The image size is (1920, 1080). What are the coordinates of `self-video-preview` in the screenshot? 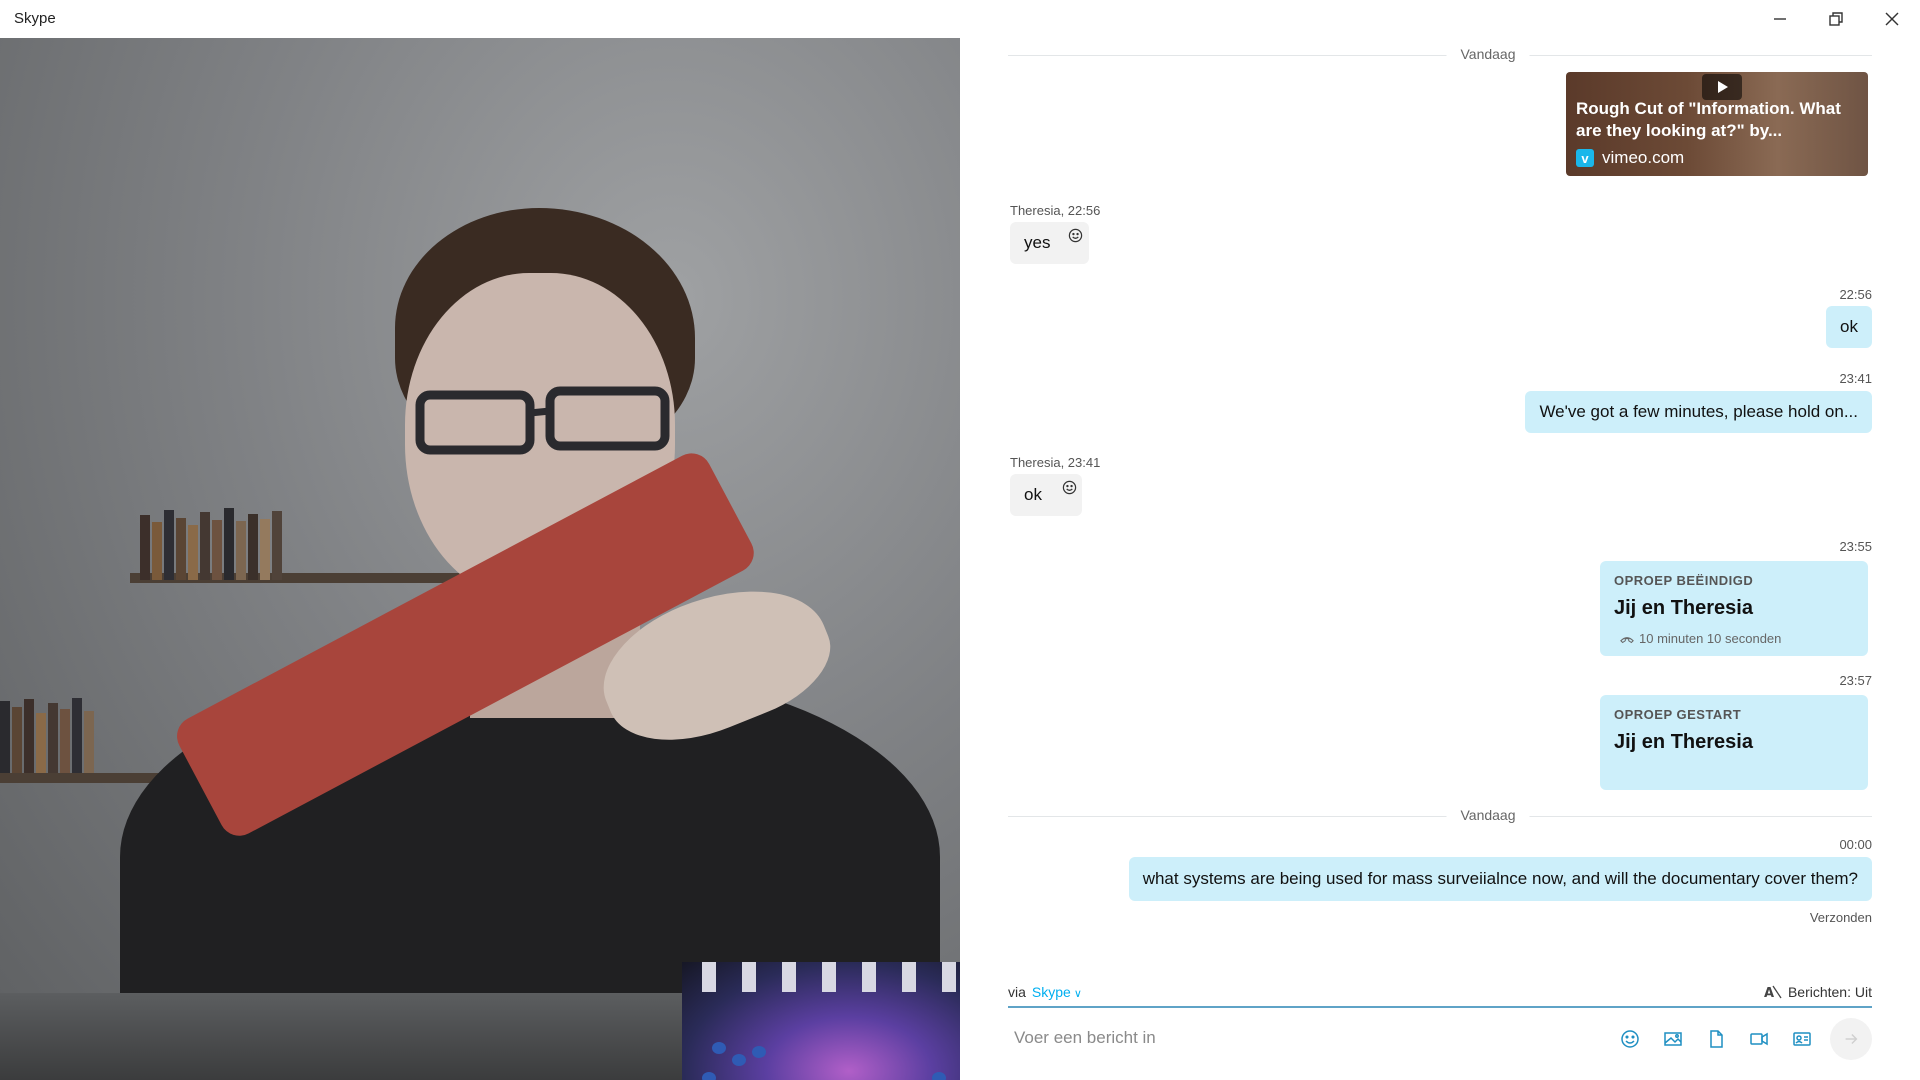 It's located at (821, 1021).